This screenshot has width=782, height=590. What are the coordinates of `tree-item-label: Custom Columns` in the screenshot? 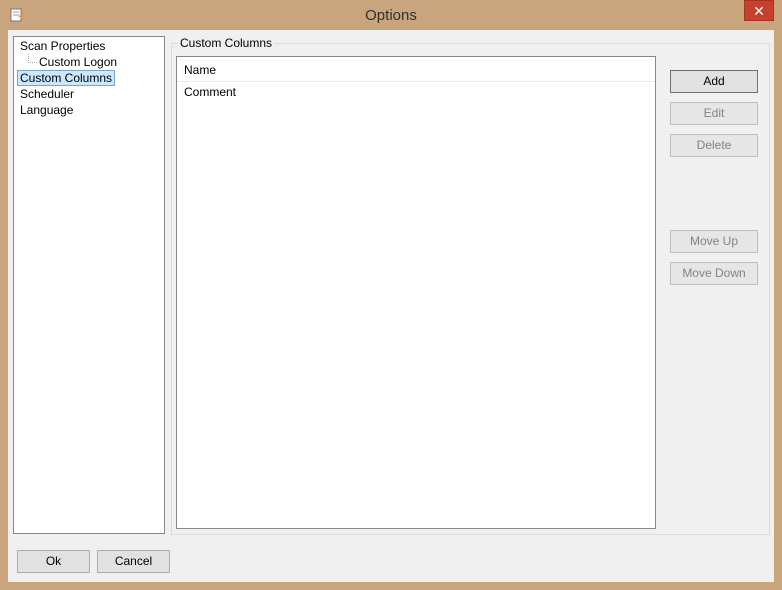 It's located at (66, 78).